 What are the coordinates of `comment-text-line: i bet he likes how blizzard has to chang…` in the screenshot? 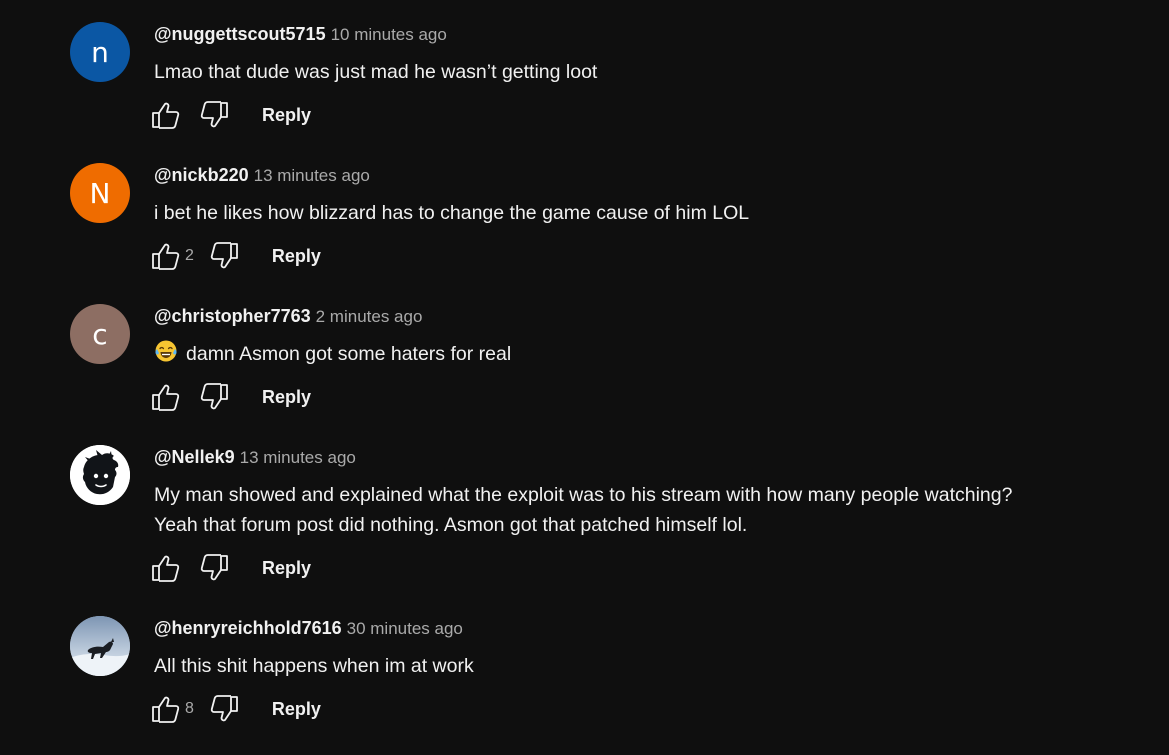 It's located at (452, 213).